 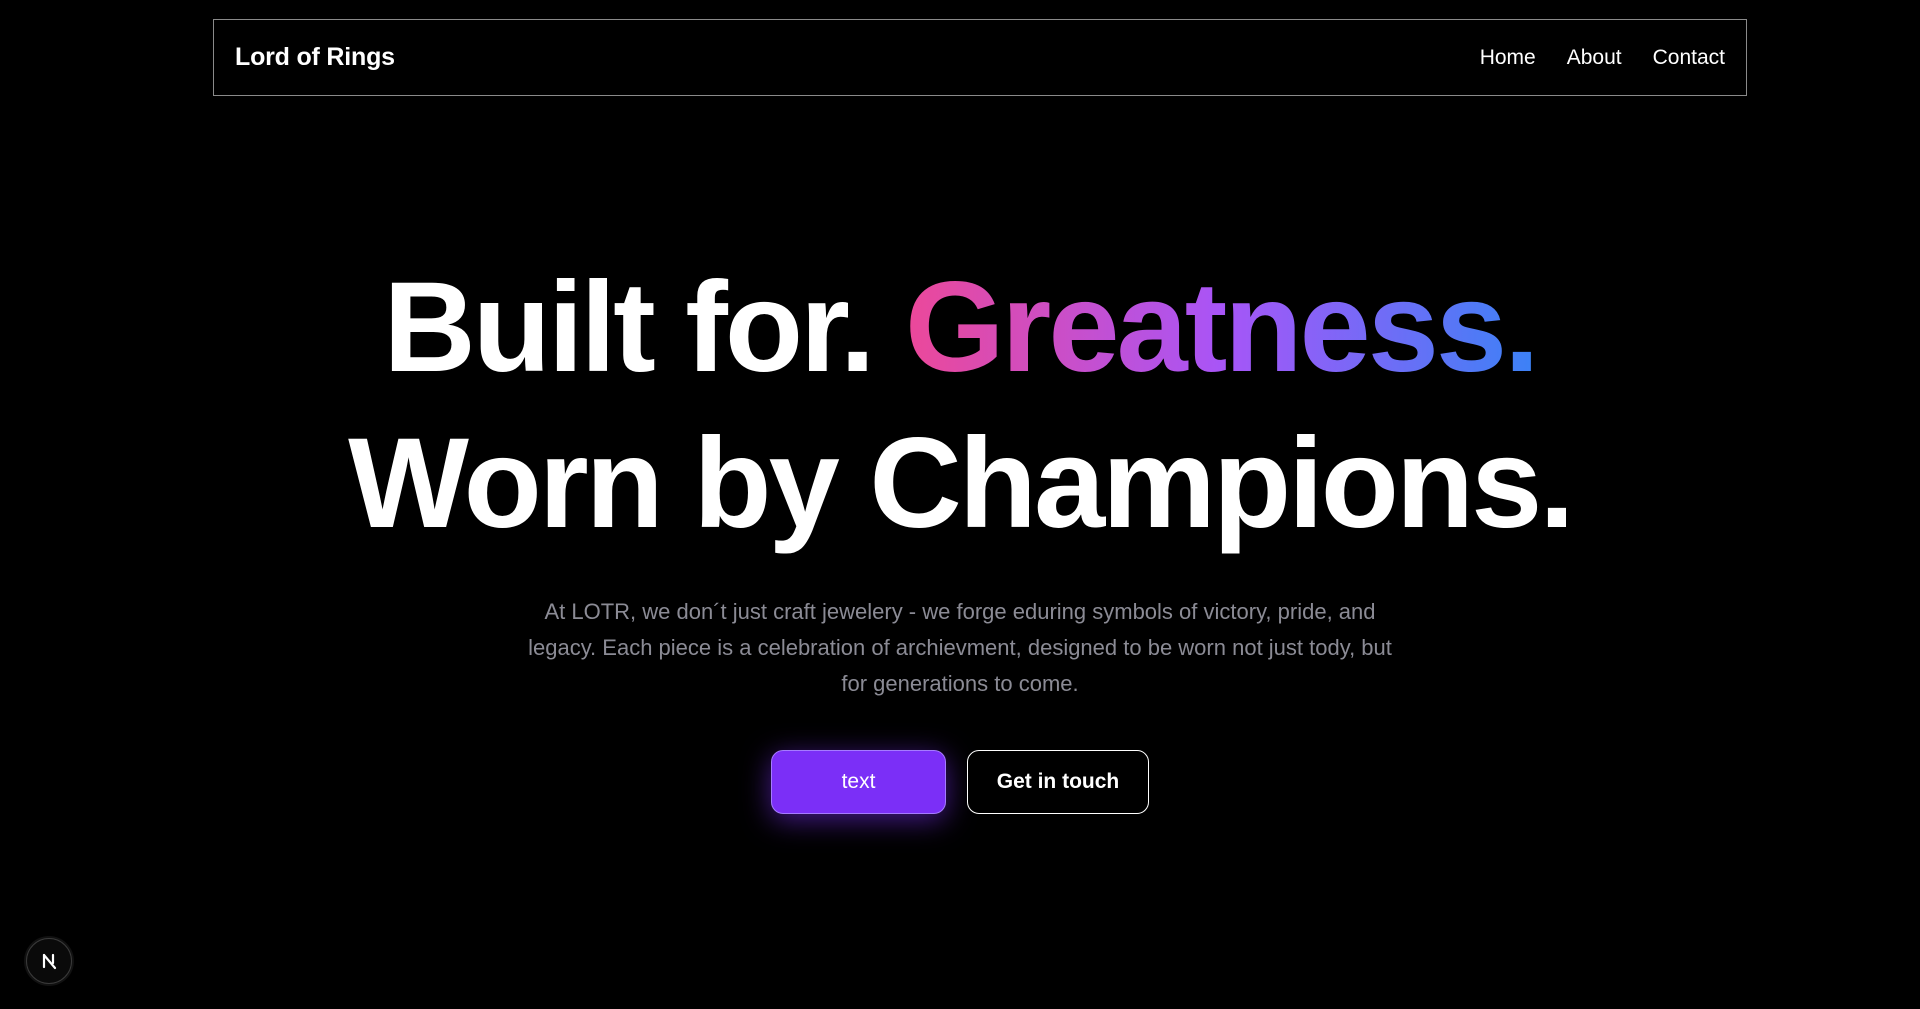 I want to click on primary-cta-button: text, so click(x=858, y=782).